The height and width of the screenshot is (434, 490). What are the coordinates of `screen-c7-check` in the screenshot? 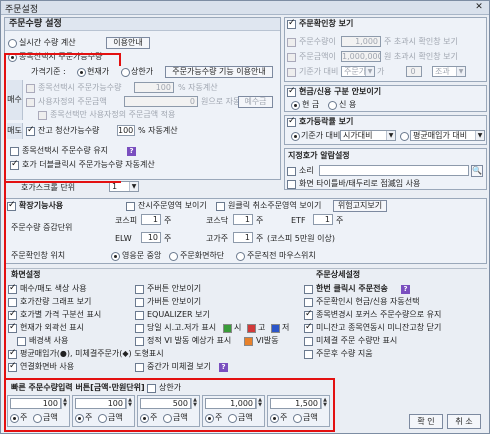 It's located at (12, 366).